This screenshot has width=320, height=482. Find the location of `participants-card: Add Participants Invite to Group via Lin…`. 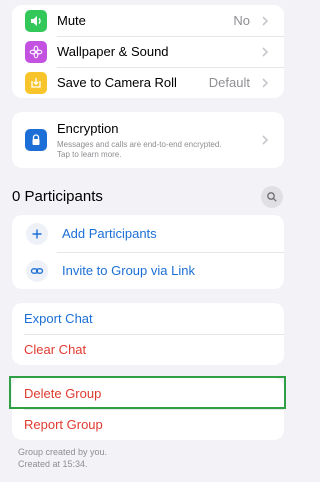

participants-card: Add Participants Invite to Group via Lin… is located at coordinates (148, 252).